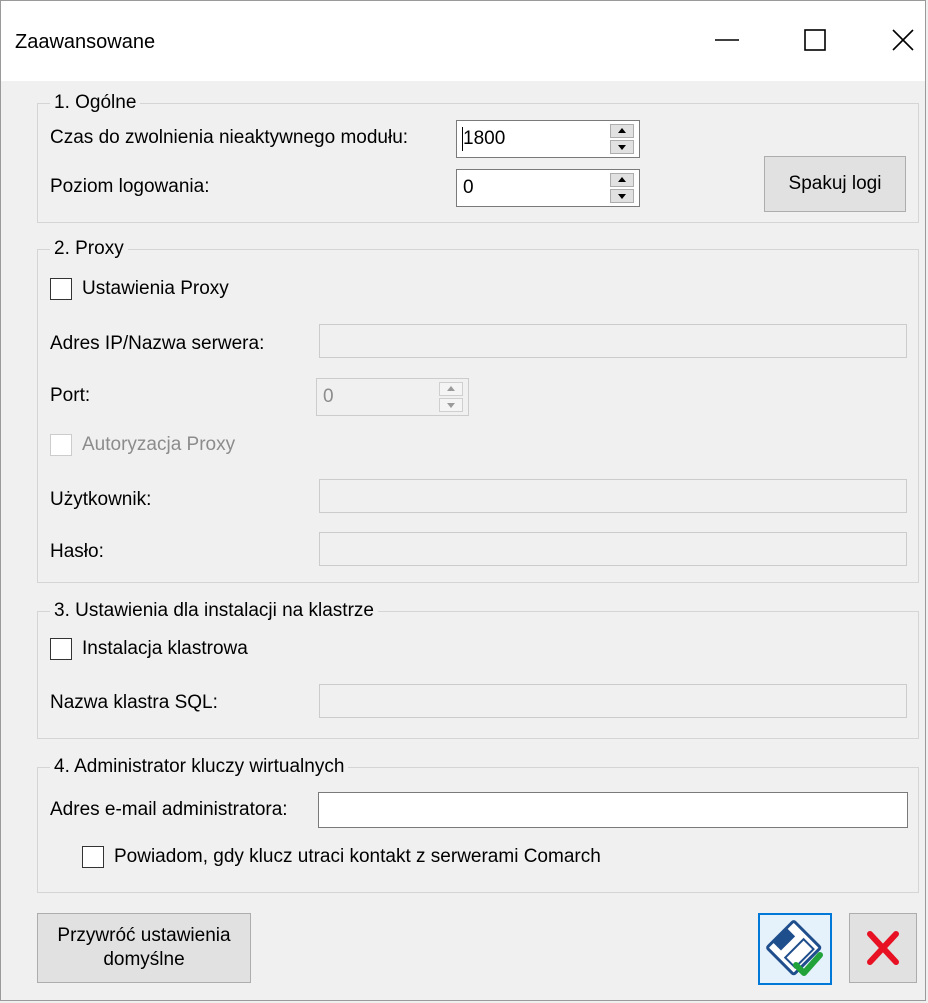 This screenshot has height=1003, width=928. What do you see at coordinates (623, 188) in the screenshot?
I see `log-level-spin-buttons` at bounding box center [623, 188].